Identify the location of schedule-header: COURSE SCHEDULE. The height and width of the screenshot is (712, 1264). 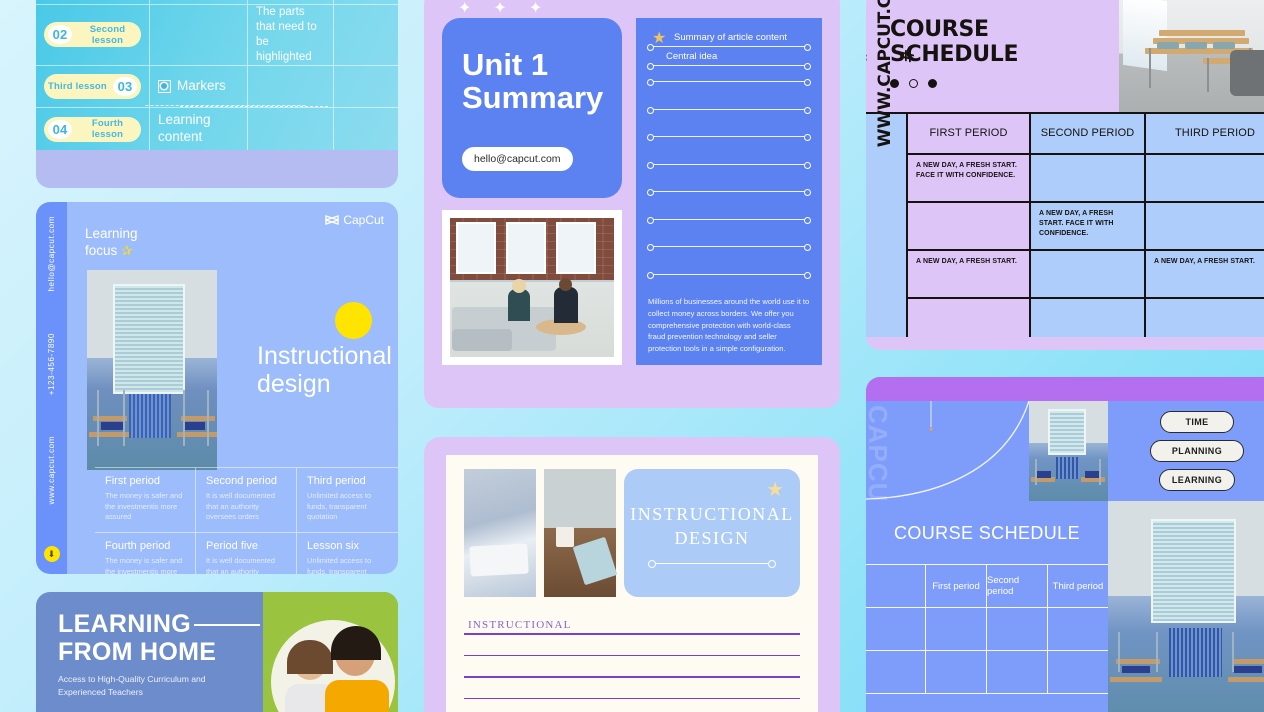
(1065, 56).